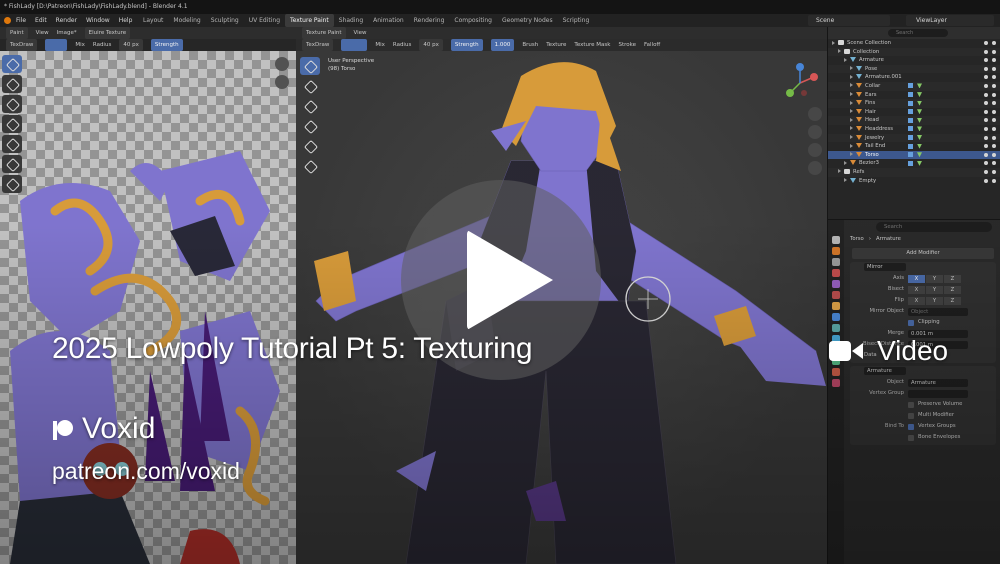 The width and height of the screenshot is (1000, 564). Describe the element at coordinates (118, 429) in the screenshot. I see `creator-name: Voxid` at that location.